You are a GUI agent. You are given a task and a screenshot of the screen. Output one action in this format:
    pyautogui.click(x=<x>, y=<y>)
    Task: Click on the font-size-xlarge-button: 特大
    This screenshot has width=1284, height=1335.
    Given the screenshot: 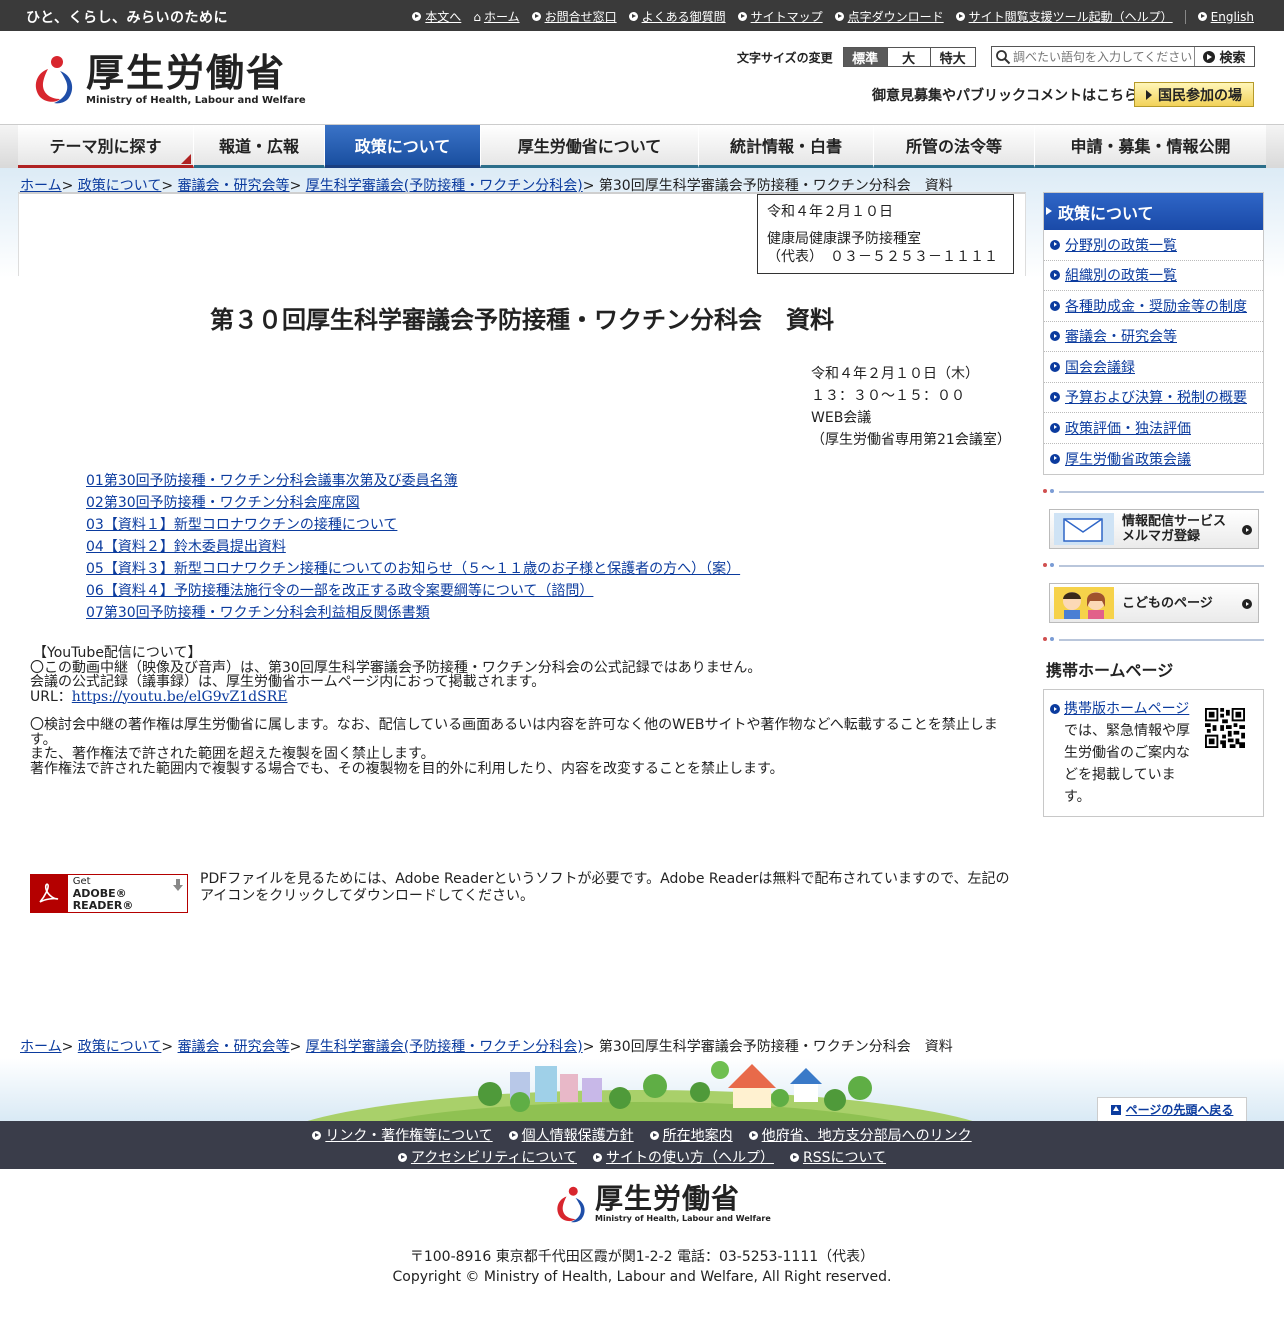 What is the action you would take?
    pyautogui.click(x=953, y=57)
    